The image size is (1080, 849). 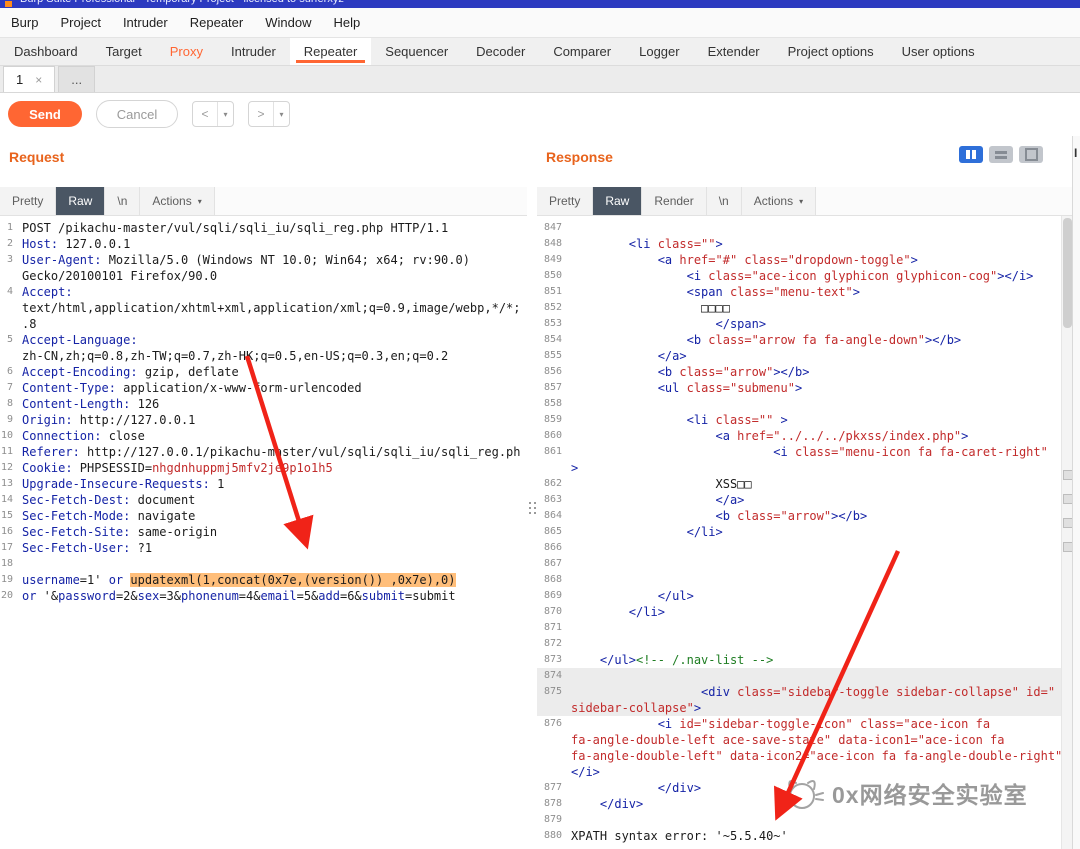 What do you see at coordinates (346, 22) in the screenshot?
I see `menu-help: Help` at bounding box center [346, 22].